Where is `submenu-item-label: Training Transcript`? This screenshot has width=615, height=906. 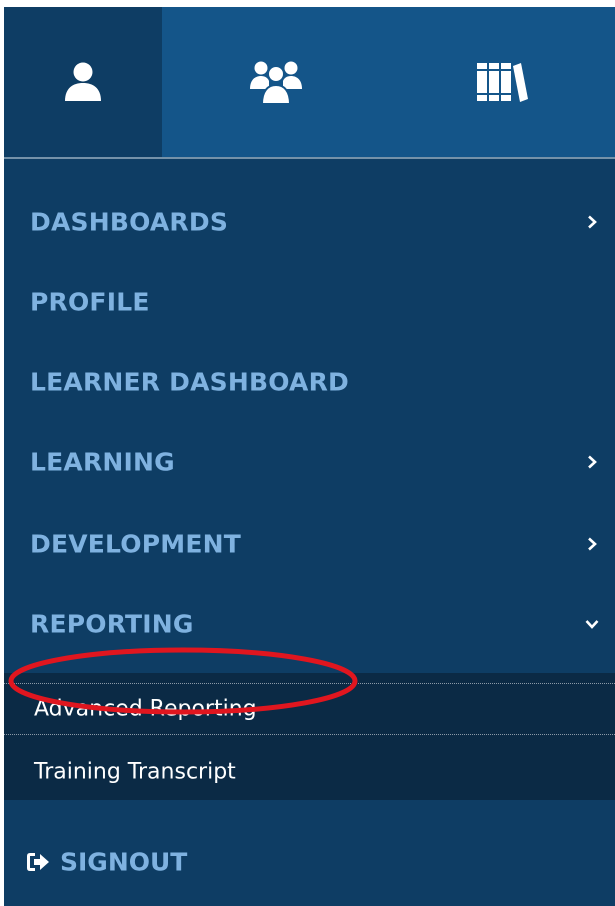
submenu-item-label: Training Transcript is located at coordinates (135, 772).